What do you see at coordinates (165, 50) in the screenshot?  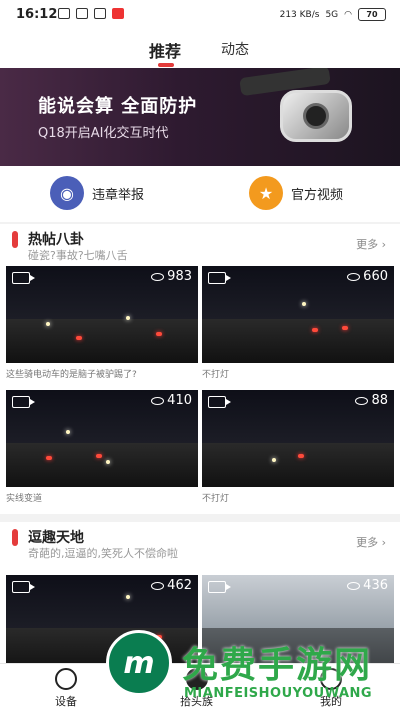 I see `tab-recommend: 推荐` at bounding box center [165, 50].